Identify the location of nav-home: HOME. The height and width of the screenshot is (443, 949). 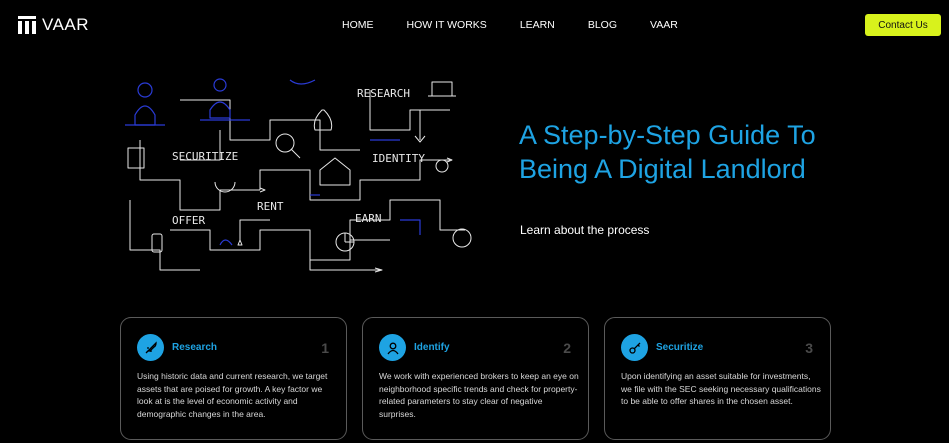
(358, 25).